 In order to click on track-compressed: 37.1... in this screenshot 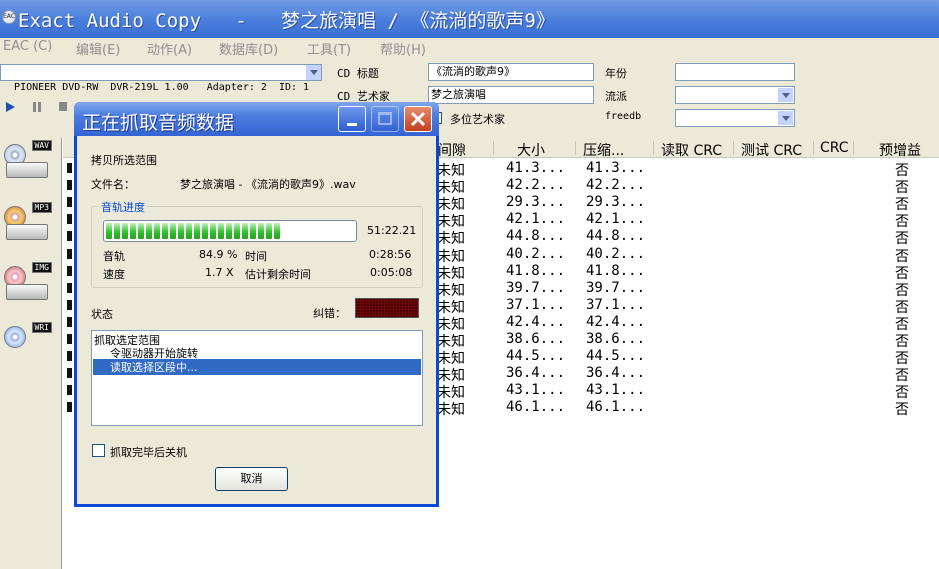, I will do `click(616, 305)`.